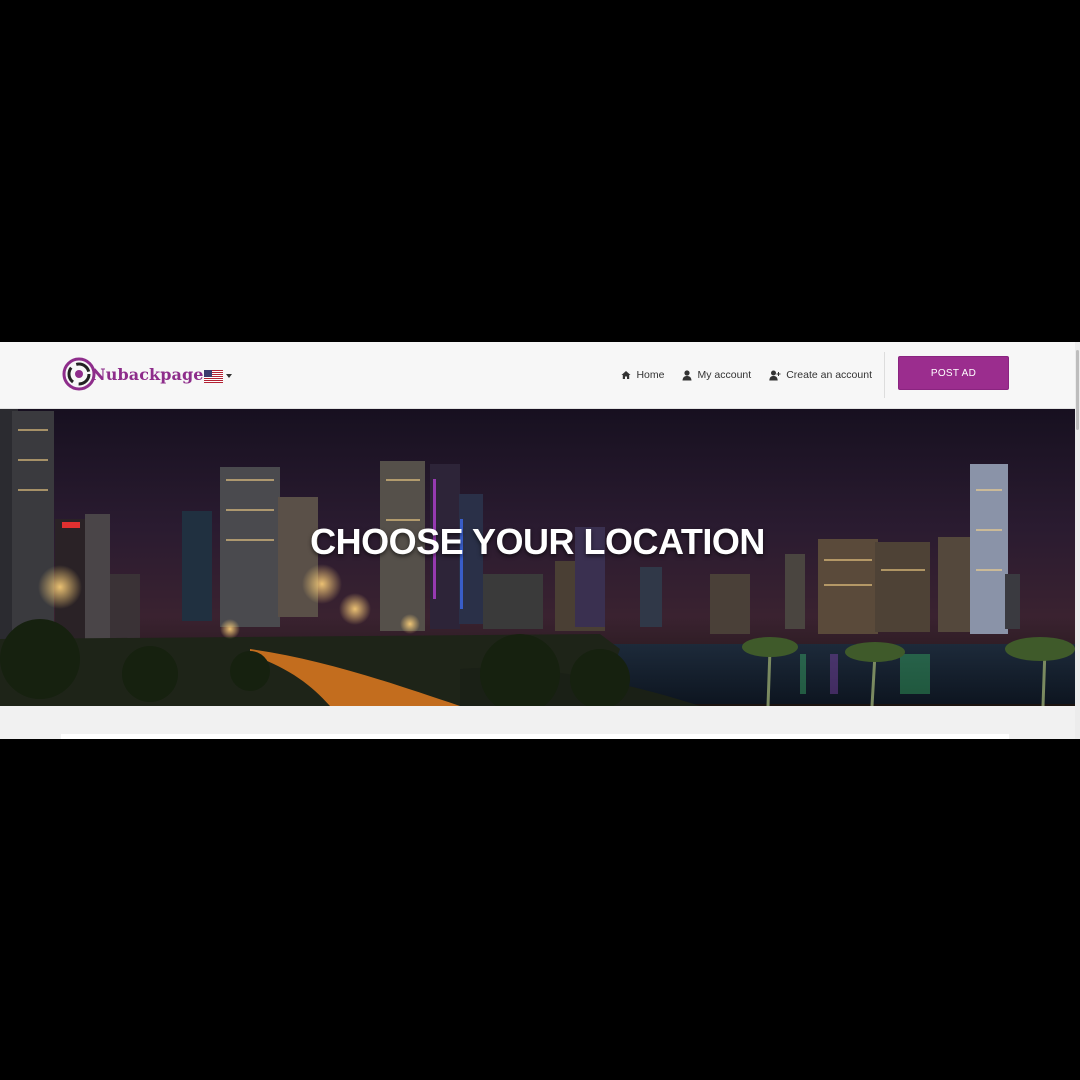 This screenshot has width=1080, height=1080. Describe the element at coordinates (724, 375) in the screenshot. I see `nav-my-account-label: My account` at that location.